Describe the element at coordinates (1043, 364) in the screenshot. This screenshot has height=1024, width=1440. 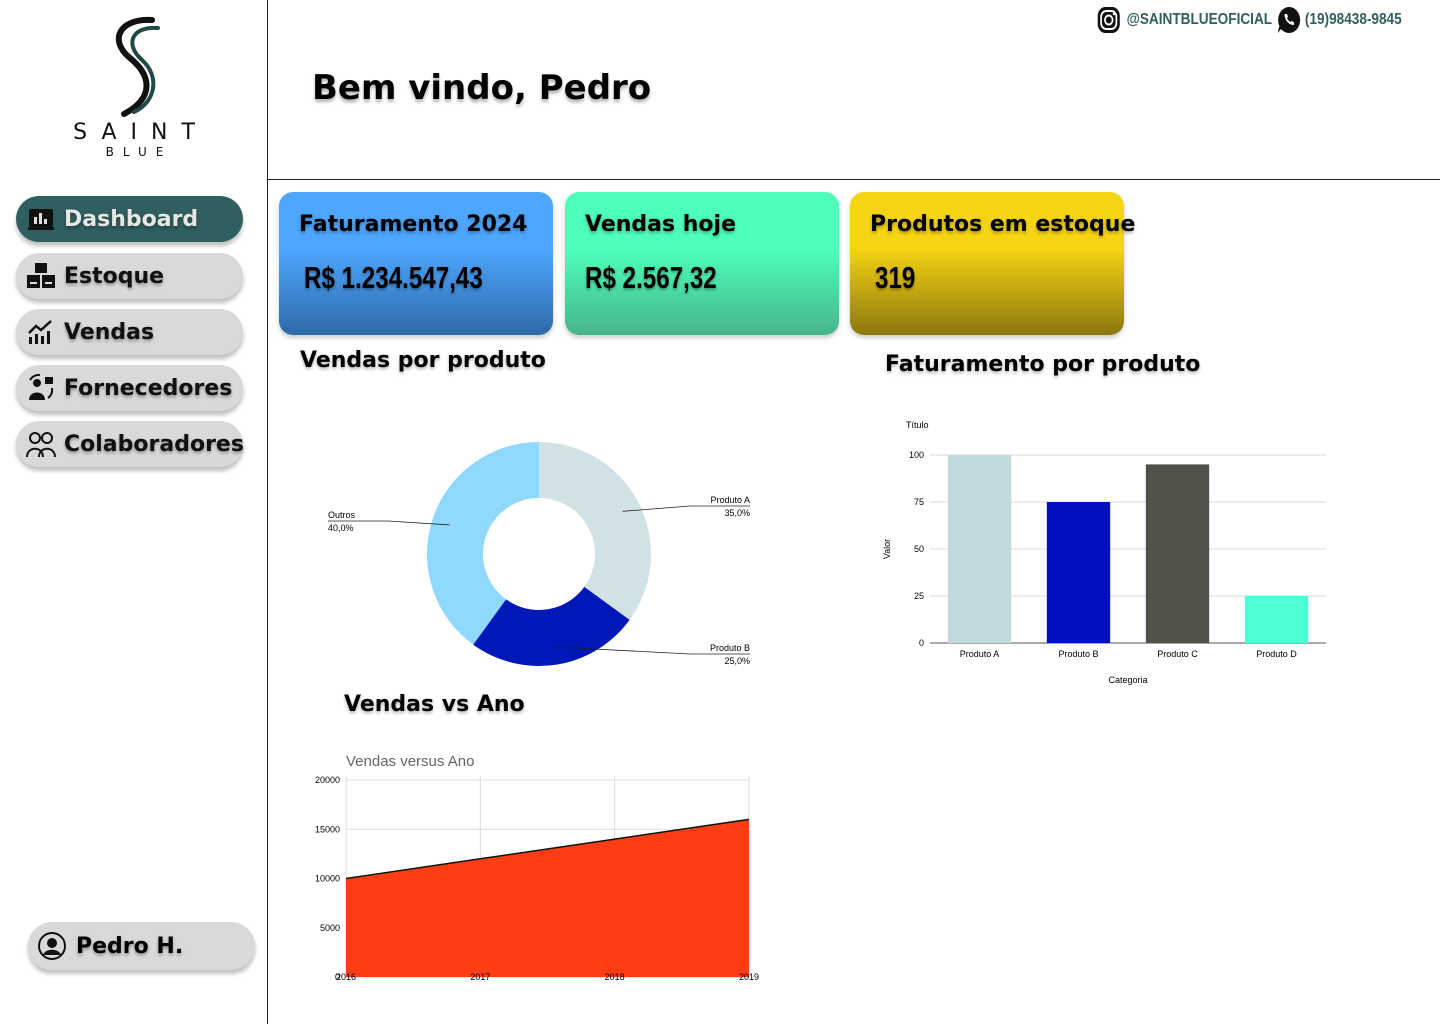
I see `bar-section-title: Faturamento por produto` at that location.